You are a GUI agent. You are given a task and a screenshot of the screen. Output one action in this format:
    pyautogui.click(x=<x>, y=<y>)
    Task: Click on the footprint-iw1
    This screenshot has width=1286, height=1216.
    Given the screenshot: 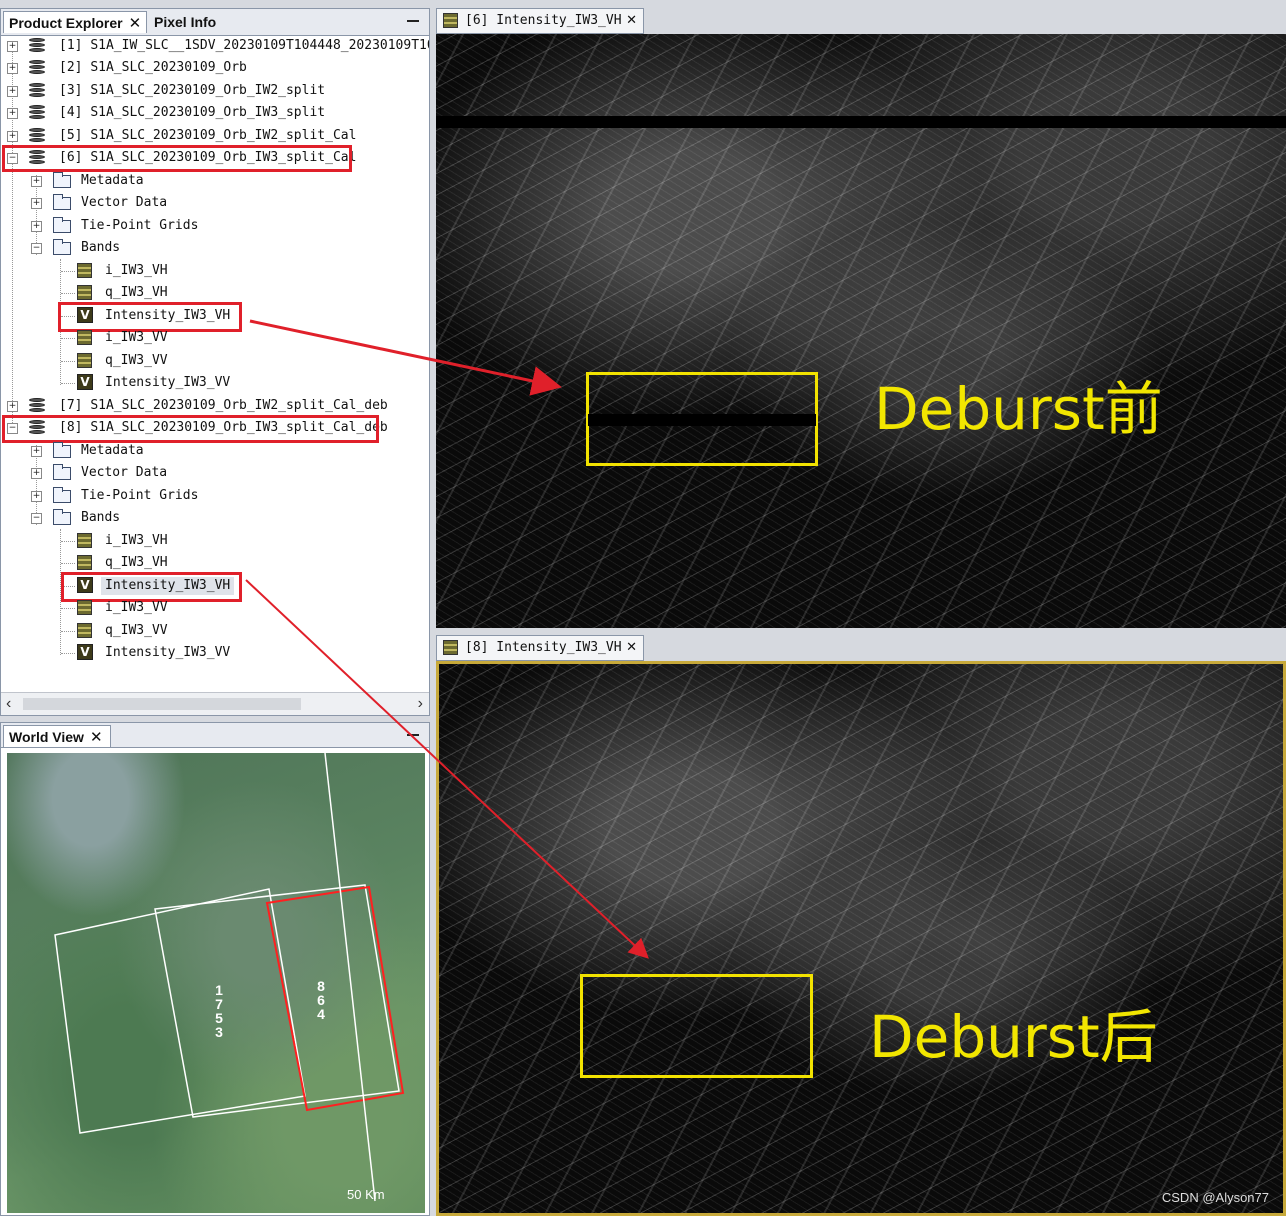 What is the action you would take?
    pyautogui.click(x=180, y=1011)
    